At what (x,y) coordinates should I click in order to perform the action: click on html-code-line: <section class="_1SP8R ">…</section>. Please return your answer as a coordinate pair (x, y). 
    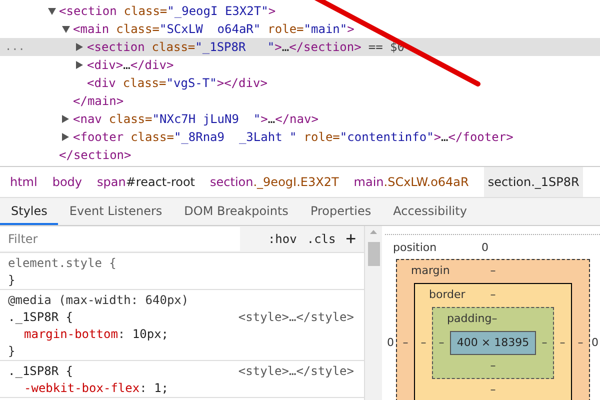
    Looking at the image, I should click on (224, 47).